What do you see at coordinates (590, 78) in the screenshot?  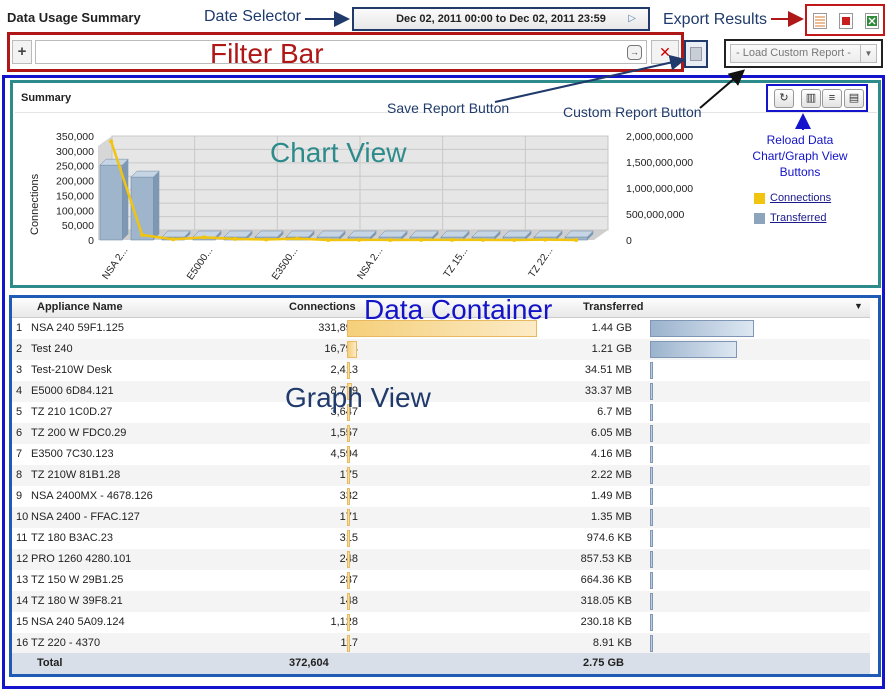 I see `arrow-save-report` at bounding box center [590, 78].